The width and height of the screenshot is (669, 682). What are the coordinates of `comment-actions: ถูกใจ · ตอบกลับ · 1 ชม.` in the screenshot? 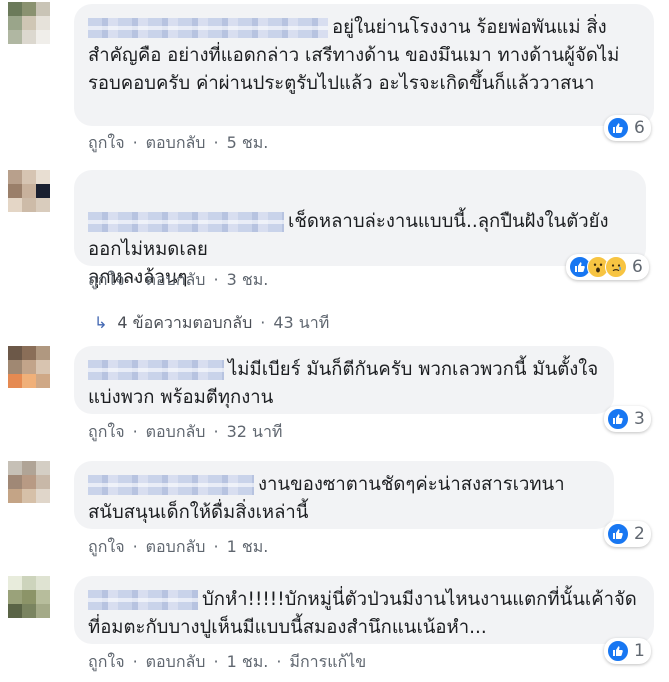 It's located at (178, 547).